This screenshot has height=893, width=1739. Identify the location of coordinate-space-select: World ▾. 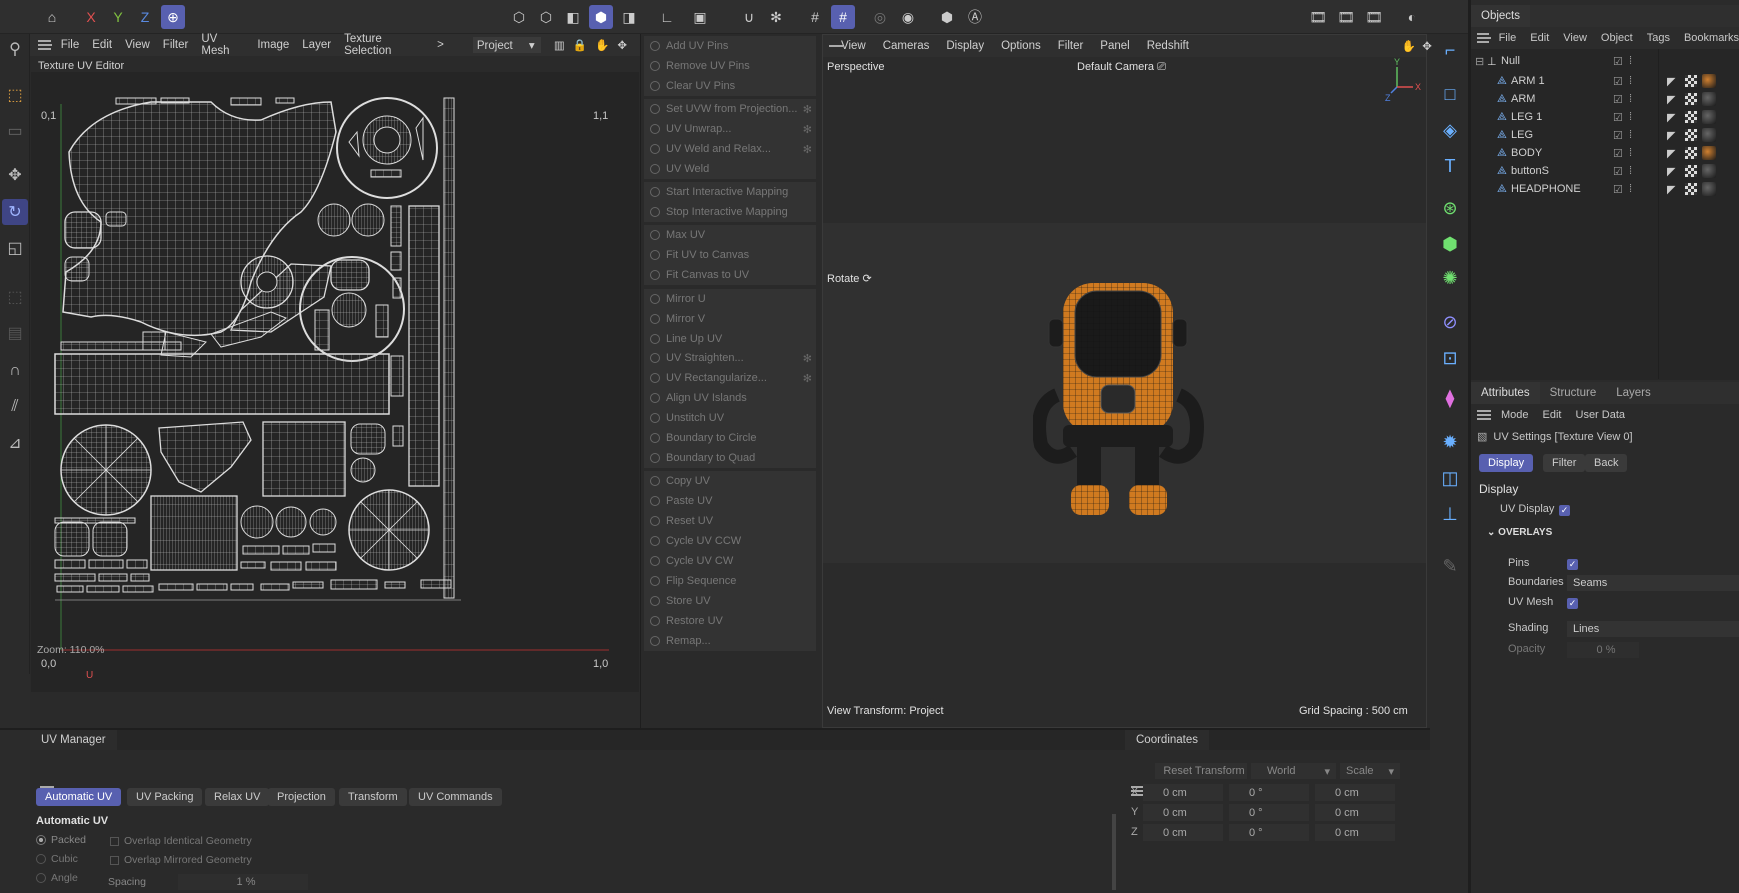
(1293, 771).